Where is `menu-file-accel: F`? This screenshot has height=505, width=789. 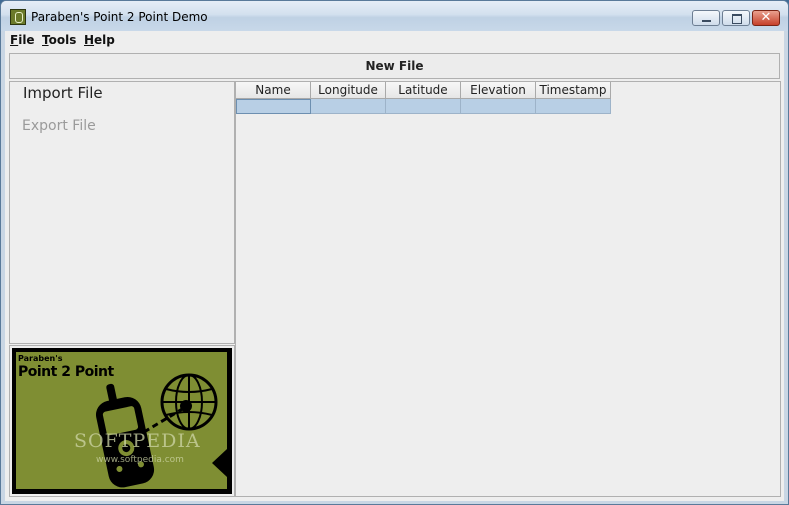
menu-file-accel: F is located at coordinates (14, 40).